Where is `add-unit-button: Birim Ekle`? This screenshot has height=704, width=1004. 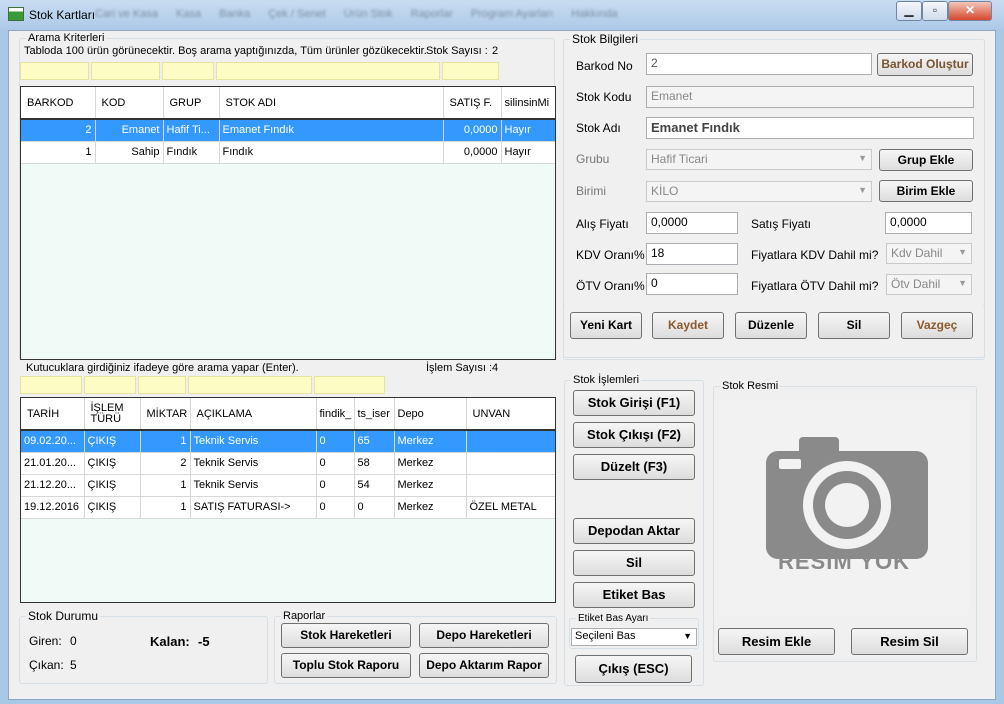 add-unit-button: Birim Ekle is located at coordinates (926, 191).